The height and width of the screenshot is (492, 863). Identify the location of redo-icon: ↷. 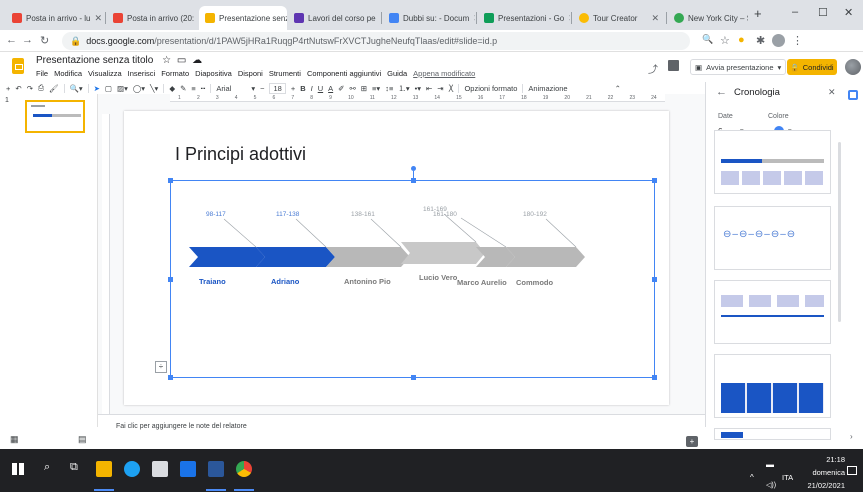
(30, 88).